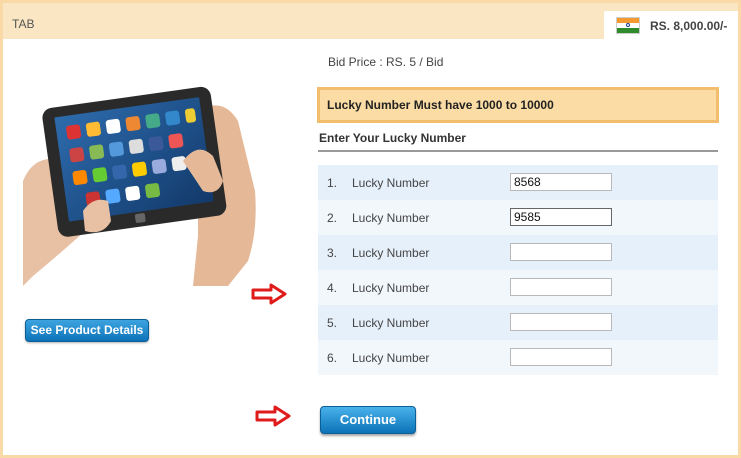  What do you see at coordinates (689, 26) in the screenshot?
I see `balance-amount: RS. 8,000.00/-` at bounding box center [689, 26].